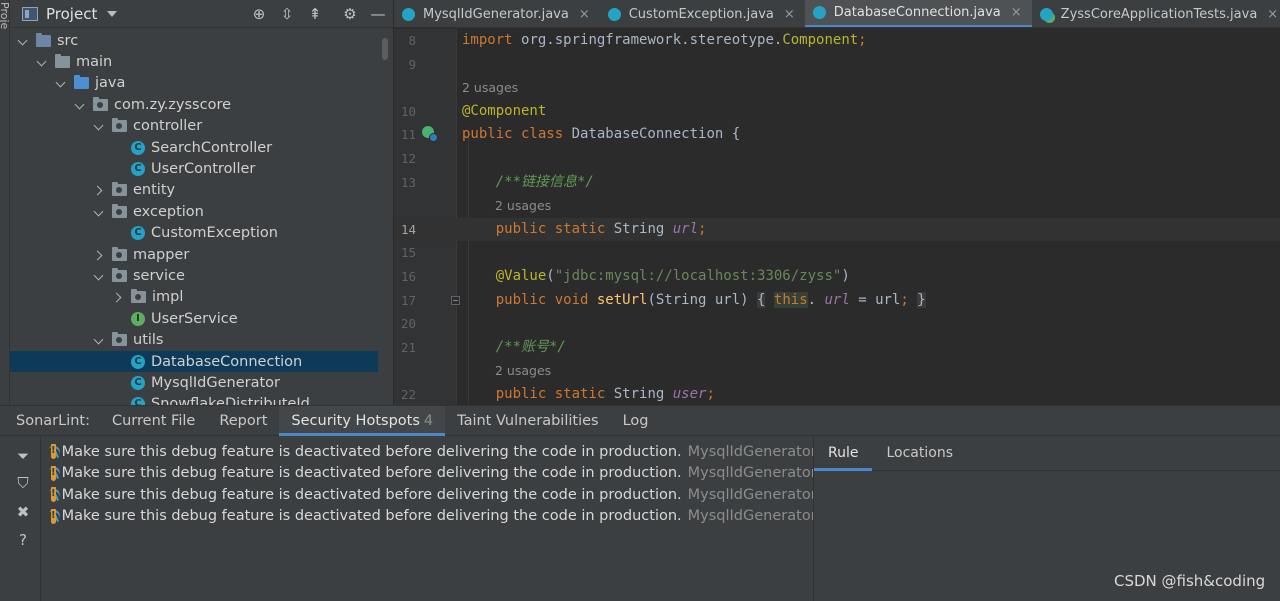  I want to click on spring-bean-icon, so click(430, 134).